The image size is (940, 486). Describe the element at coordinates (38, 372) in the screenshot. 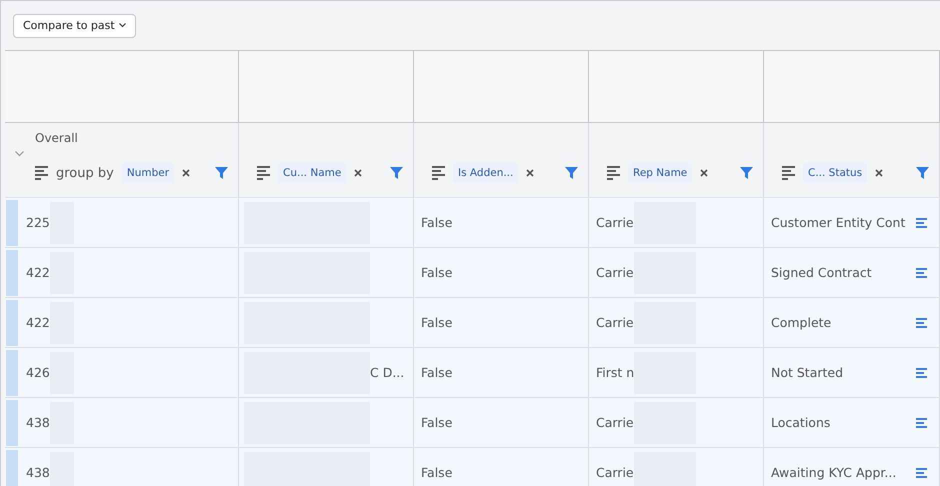

I see `cell-text: 426` at that location.